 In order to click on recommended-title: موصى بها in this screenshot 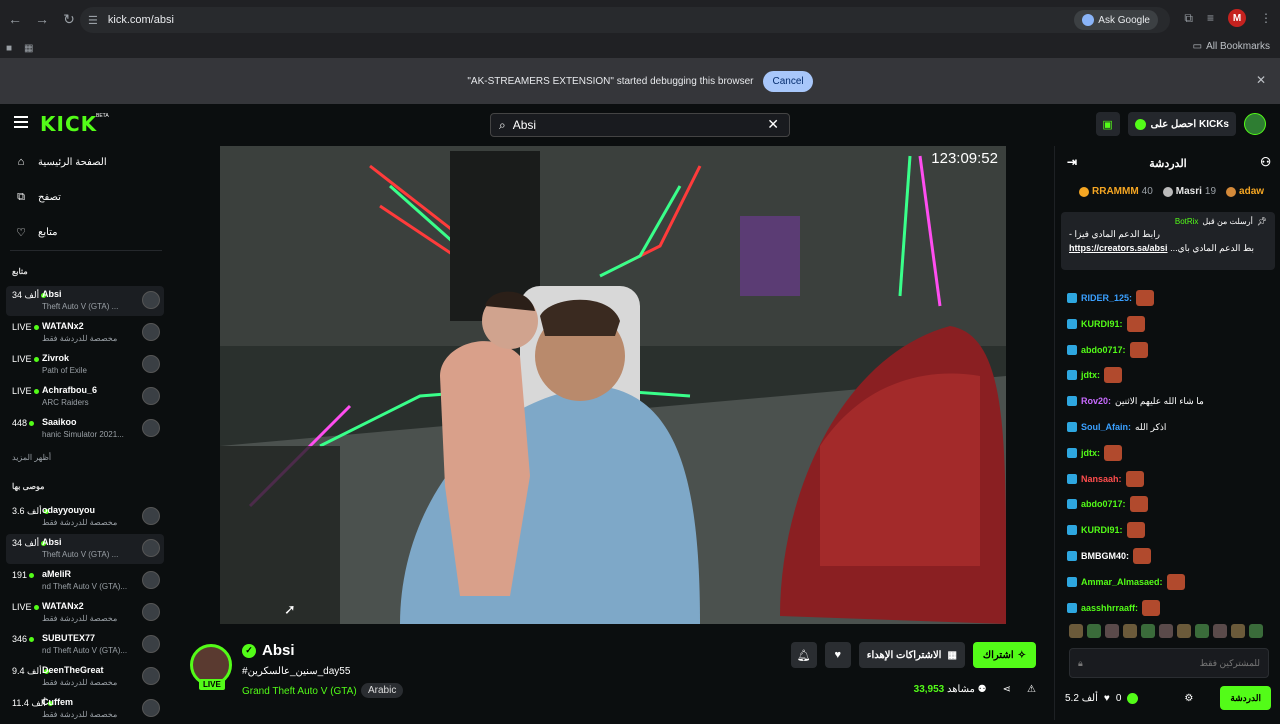, I will do `click(28, 486)`.